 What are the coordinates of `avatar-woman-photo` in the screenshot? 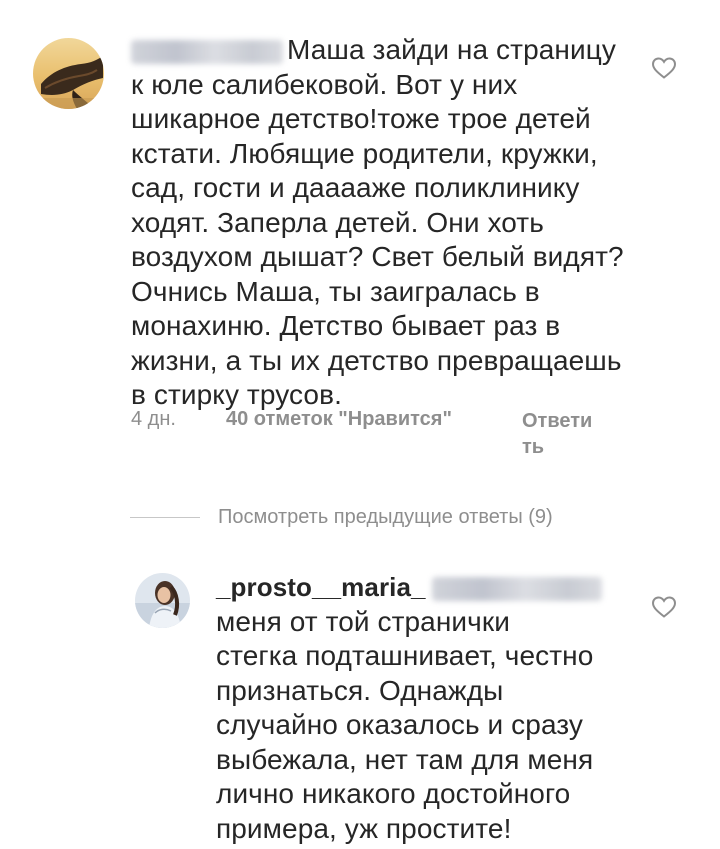 It's located at (162, 600).